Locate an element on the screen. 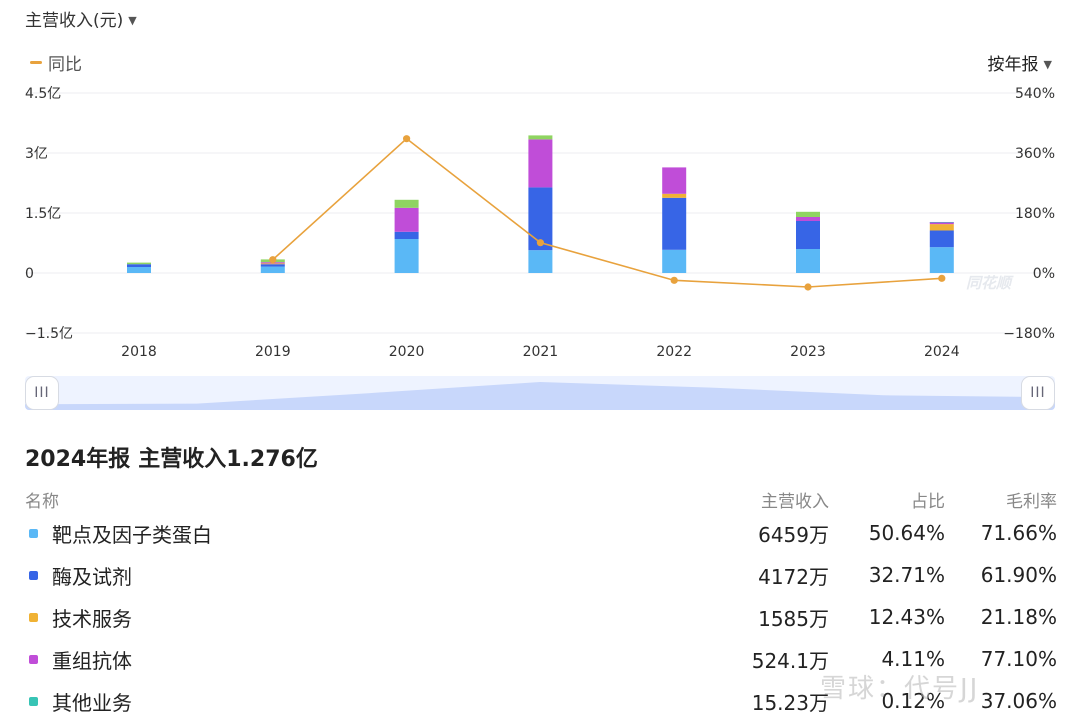 Image resolution: width=1080 pixels, height=722 pixels. x-axis-tick: 2023 is located at coordinates (808, 352).